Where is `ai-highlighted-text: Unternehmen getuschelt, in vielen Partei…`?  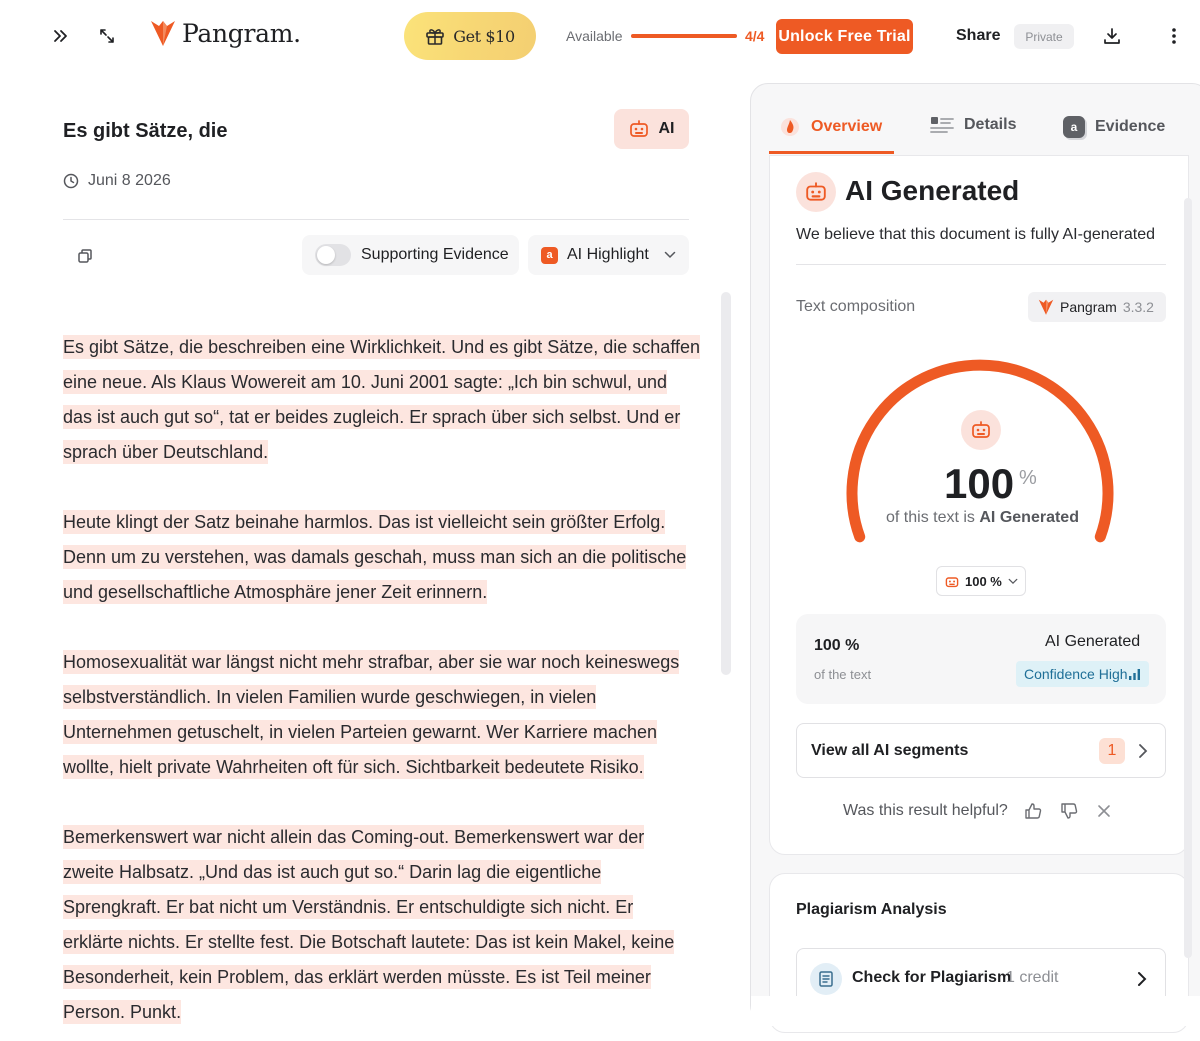
ai-highlighted-text: Unternehmen getuschelt, in vielen Partei… is located at coordinates (360, 732).